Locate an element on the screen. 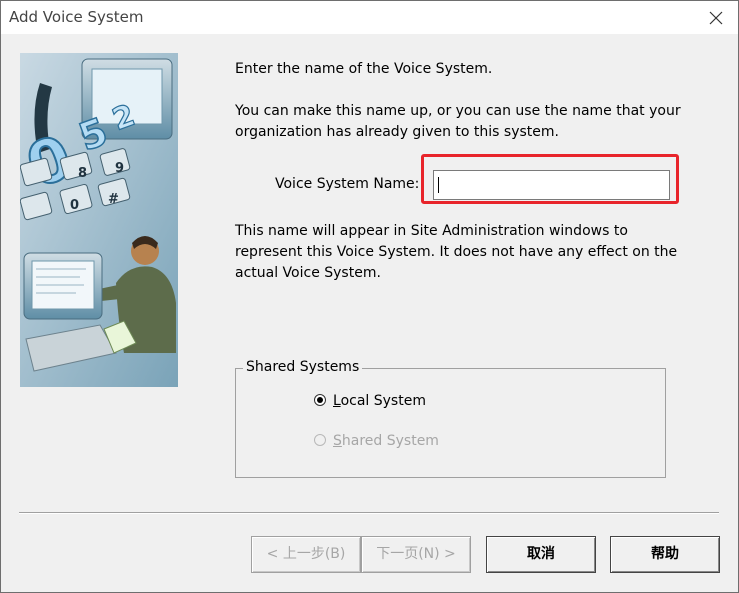  intro-line: Enter the name of the Voice System. is located at coordinates (364, 69).